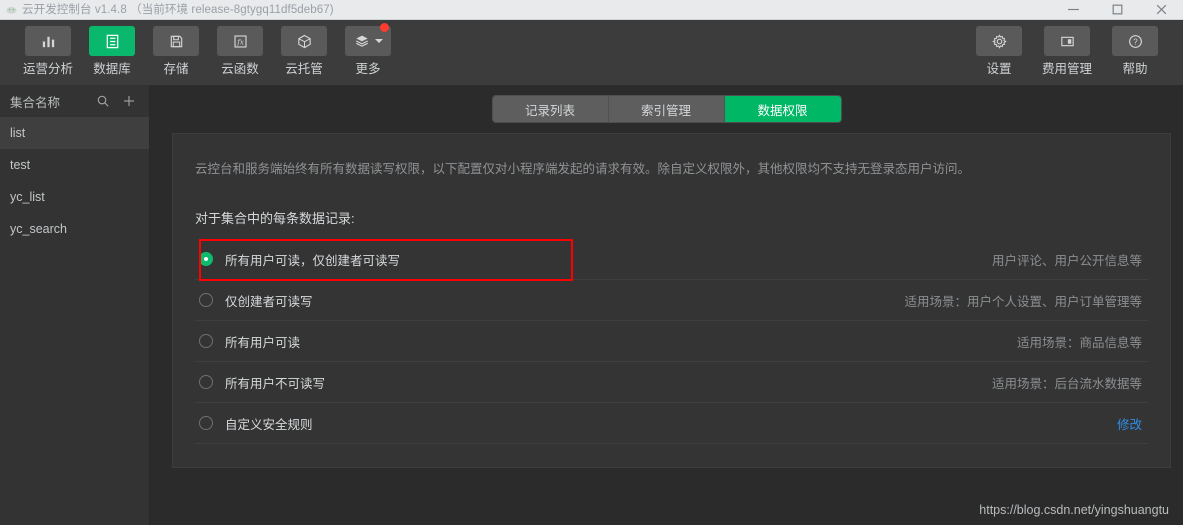 This screenshot has height=525, width=1183. What do you see at coordinates (378, 41) in the screenshot?
I see `chevron-down-icon` at bounding box center [378, 41].